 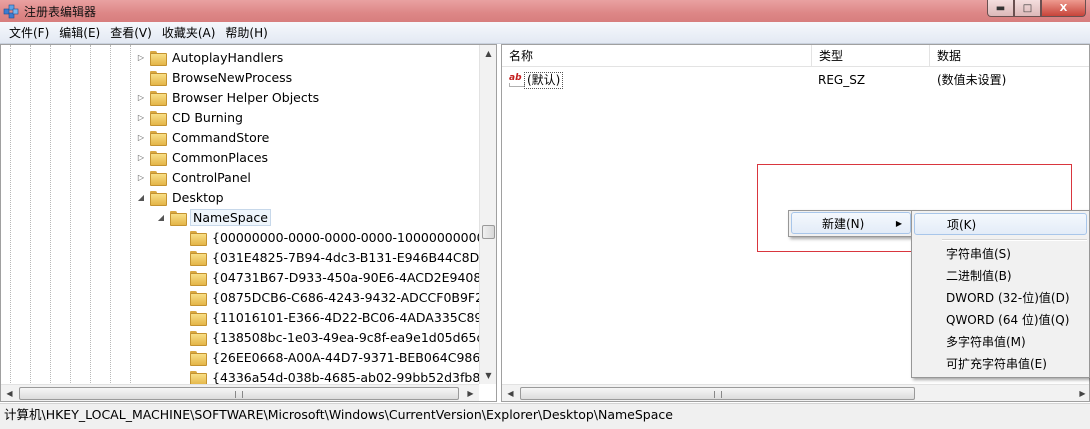 I want to click on tree-node: ◢ Desktop, so click(x=181, y=197).